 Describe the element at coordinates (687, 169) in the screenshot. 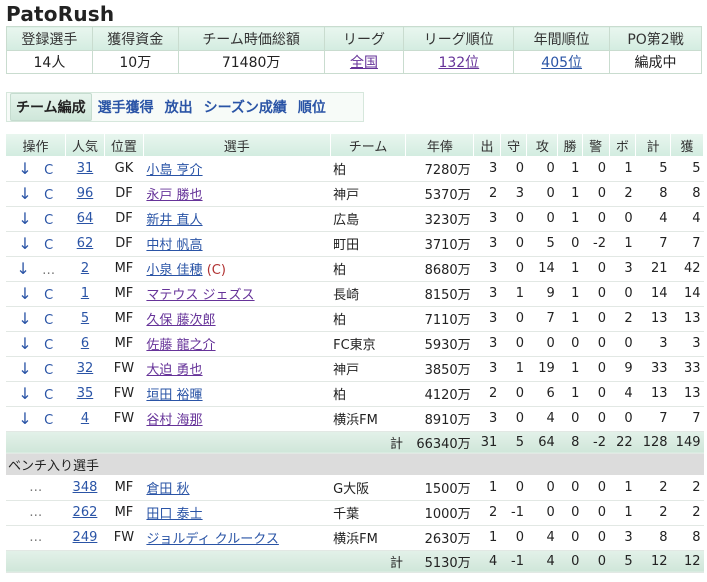

I see `stat-earned: 5` at that location.